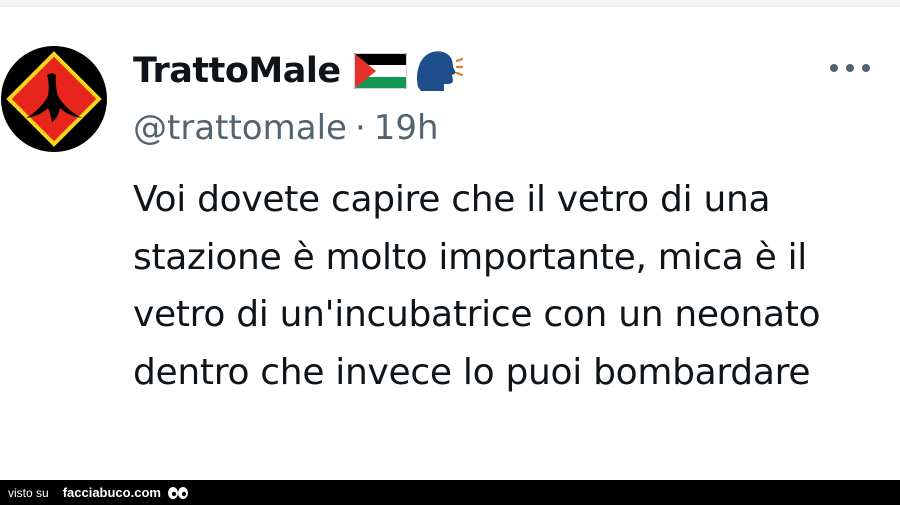  What do you see at coordinates (850, 68) in the screenshot?
I see `more-dots-icon` at bounding box center [850, 68].